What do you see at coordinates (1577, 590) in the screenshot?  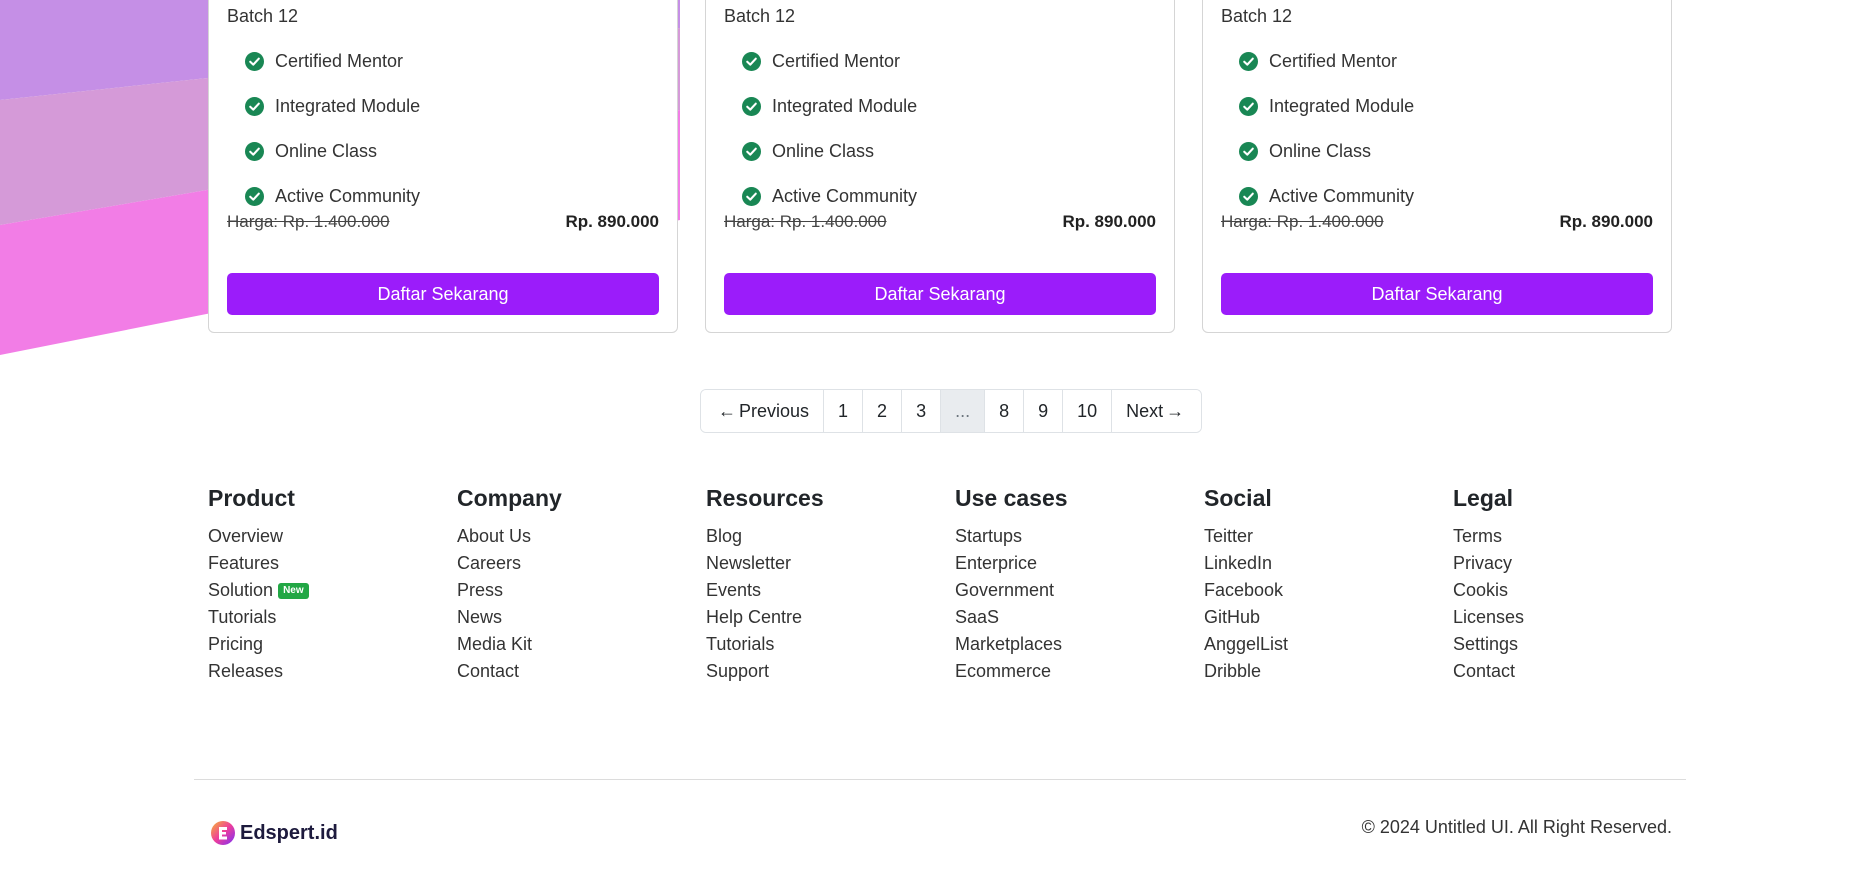 I see `footer-link: Cookis` at bounding box center [1577, 590].